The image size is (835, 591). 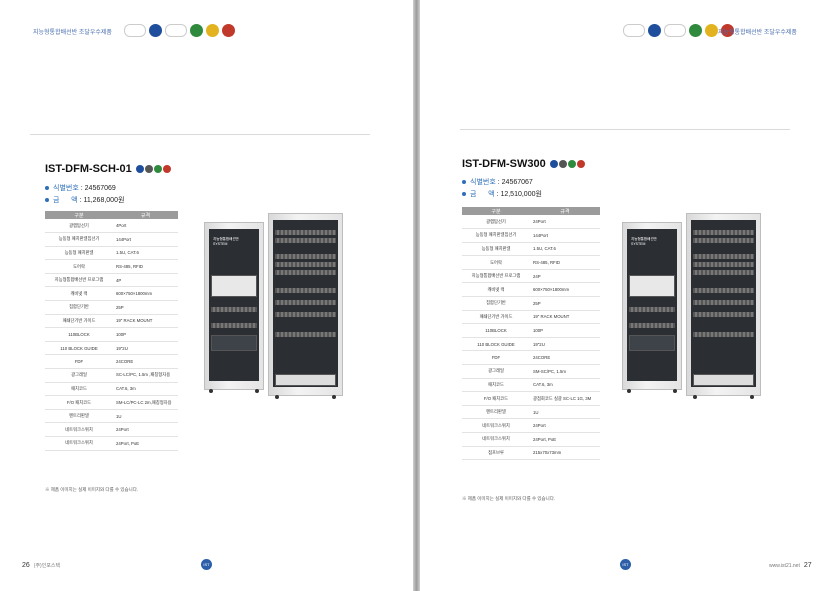 I want to click on table-row: 광랩탑선기 4Port, so click(x=111, y=226).